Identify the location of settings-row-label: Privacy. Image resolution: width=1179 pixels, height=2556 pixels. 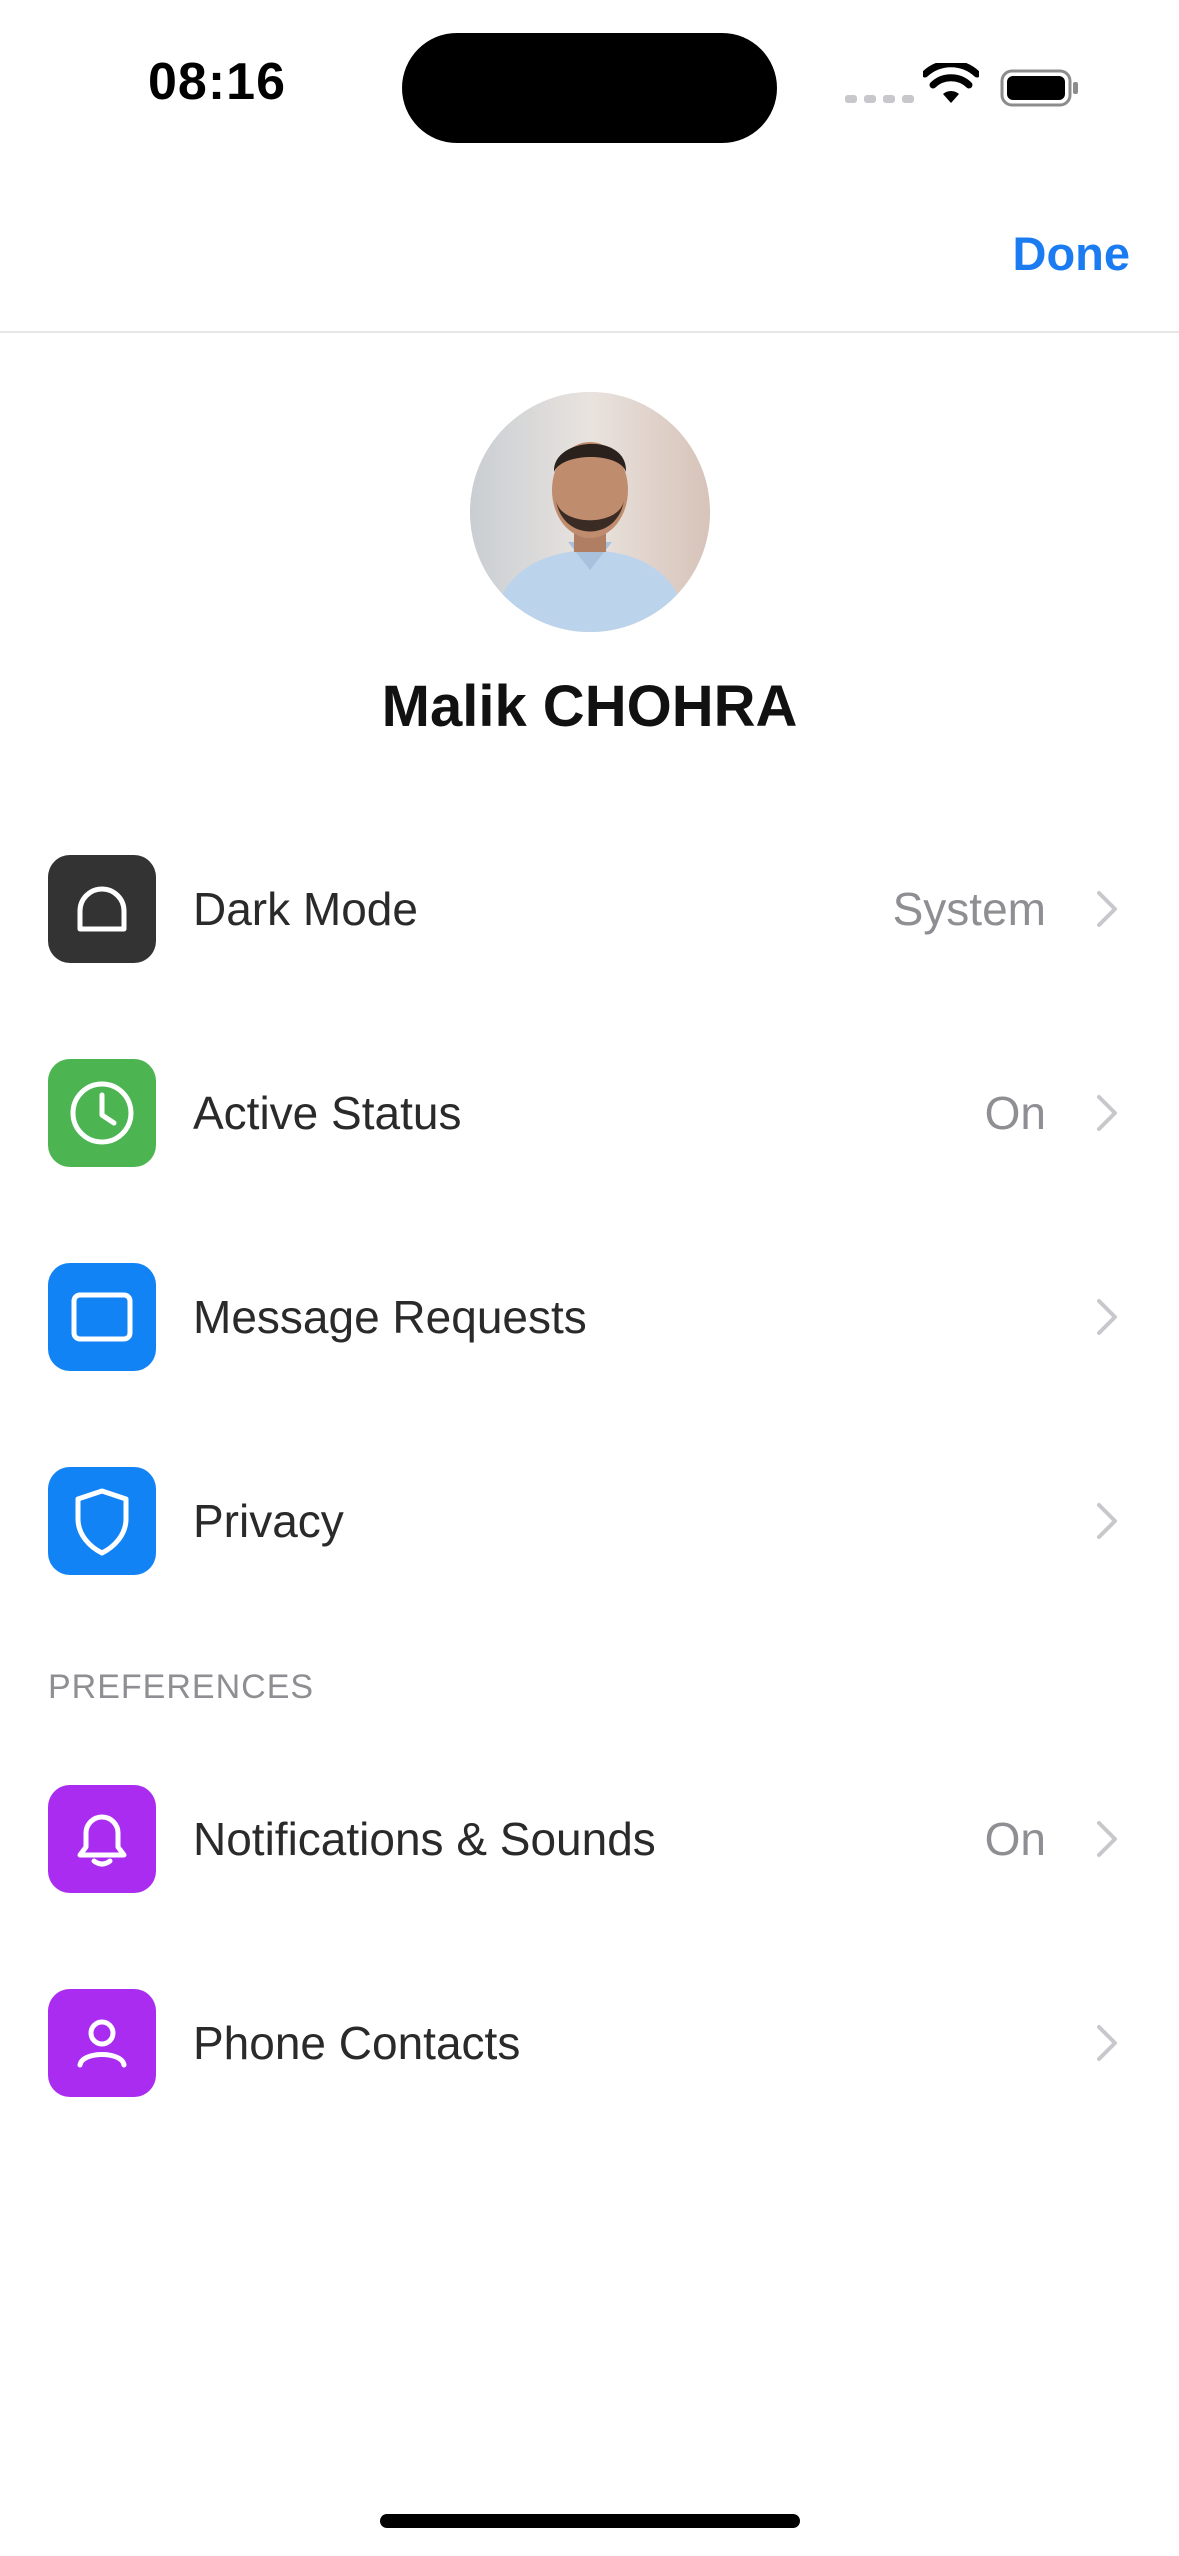
(268, 1521).